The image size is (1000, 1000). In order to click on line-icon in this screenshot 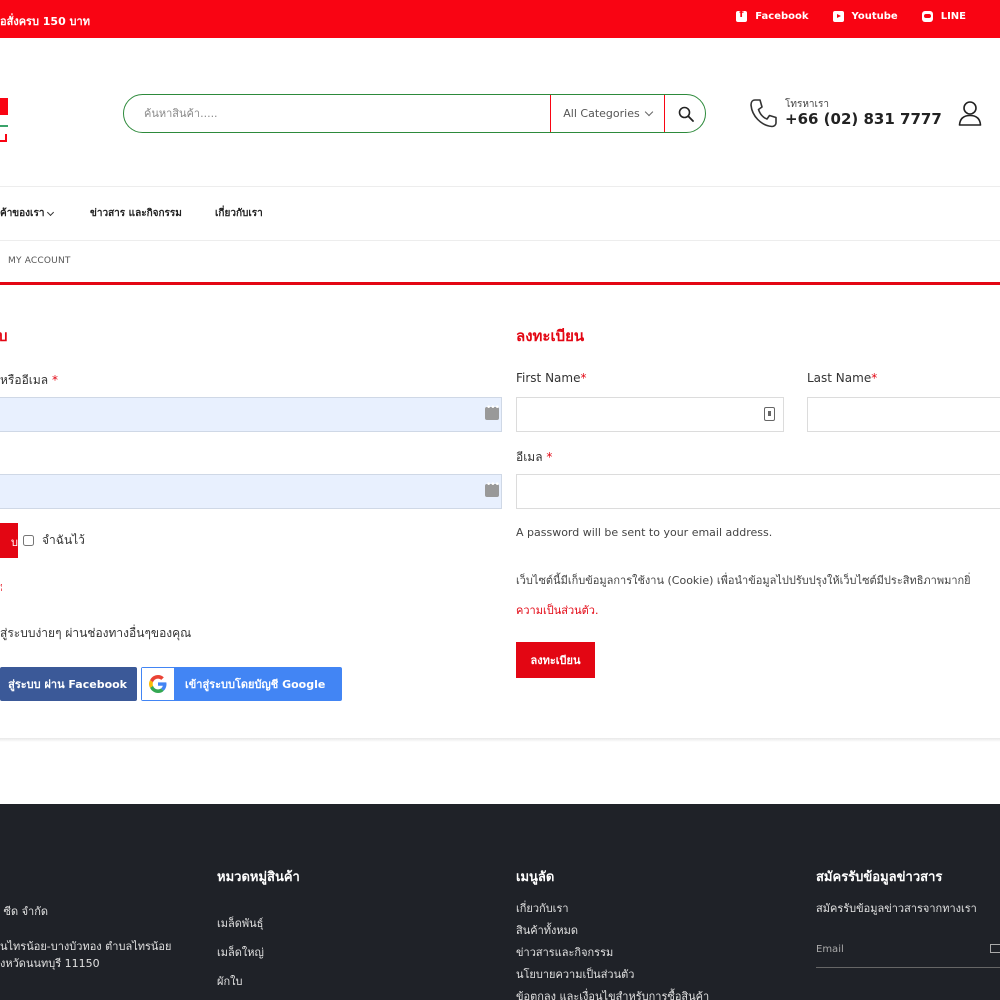, I will do `click(927, 16)`.